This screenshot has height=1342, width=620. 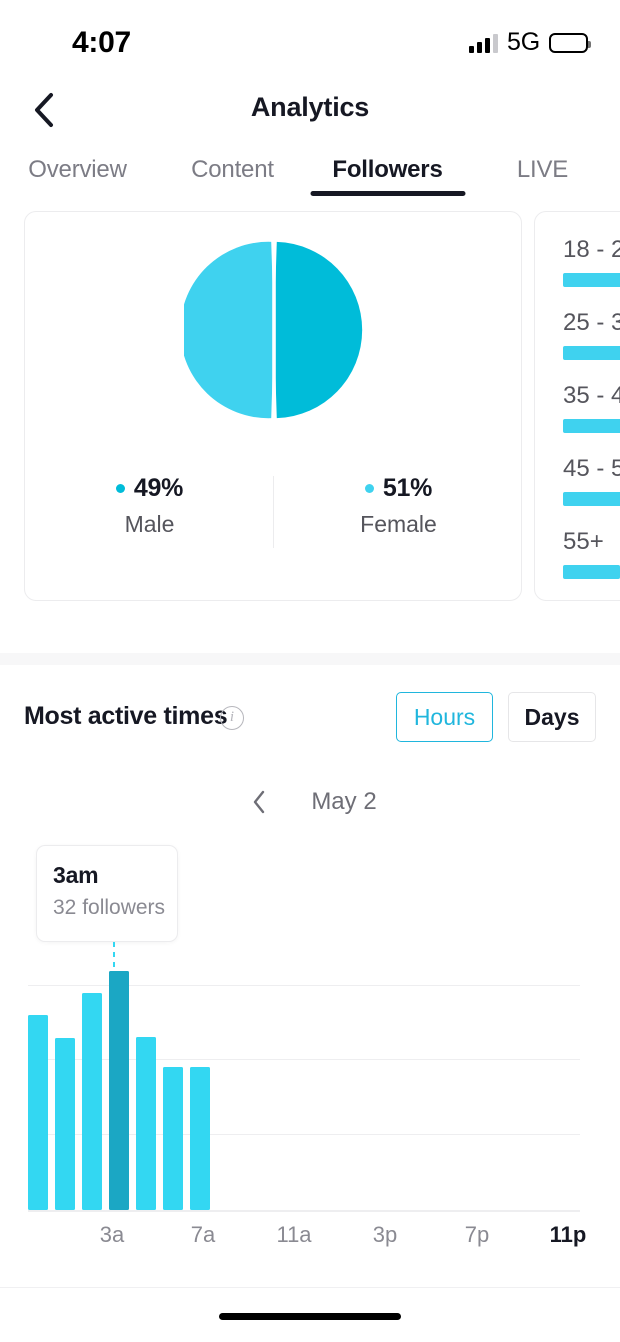 I want to click on chart-x-axis: 3a 7a 11a 3p 7p 11p, so click(x=310, y=1239).